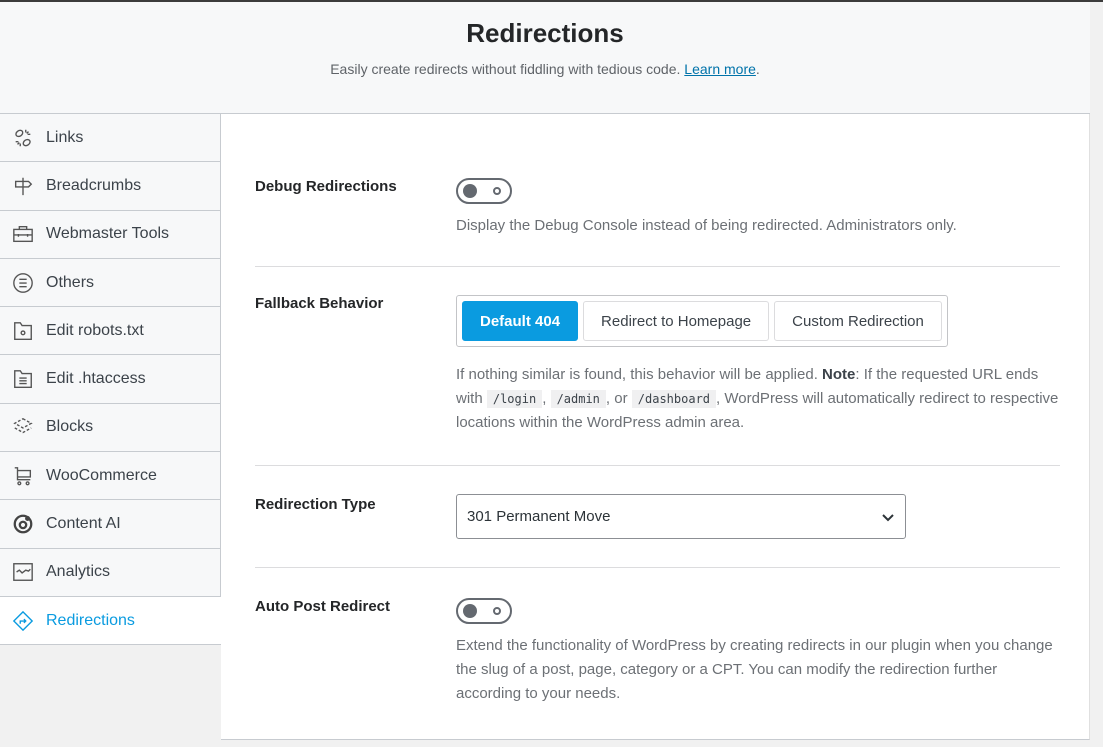 Image resolution: width=1103 pixels, height=747 pixels. I want to click on analytics-icon, so click(23, 572).